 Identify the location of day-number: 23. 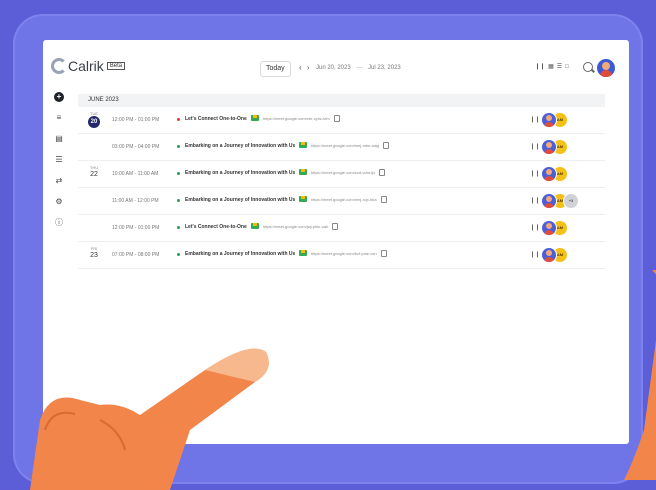
(94, 255).